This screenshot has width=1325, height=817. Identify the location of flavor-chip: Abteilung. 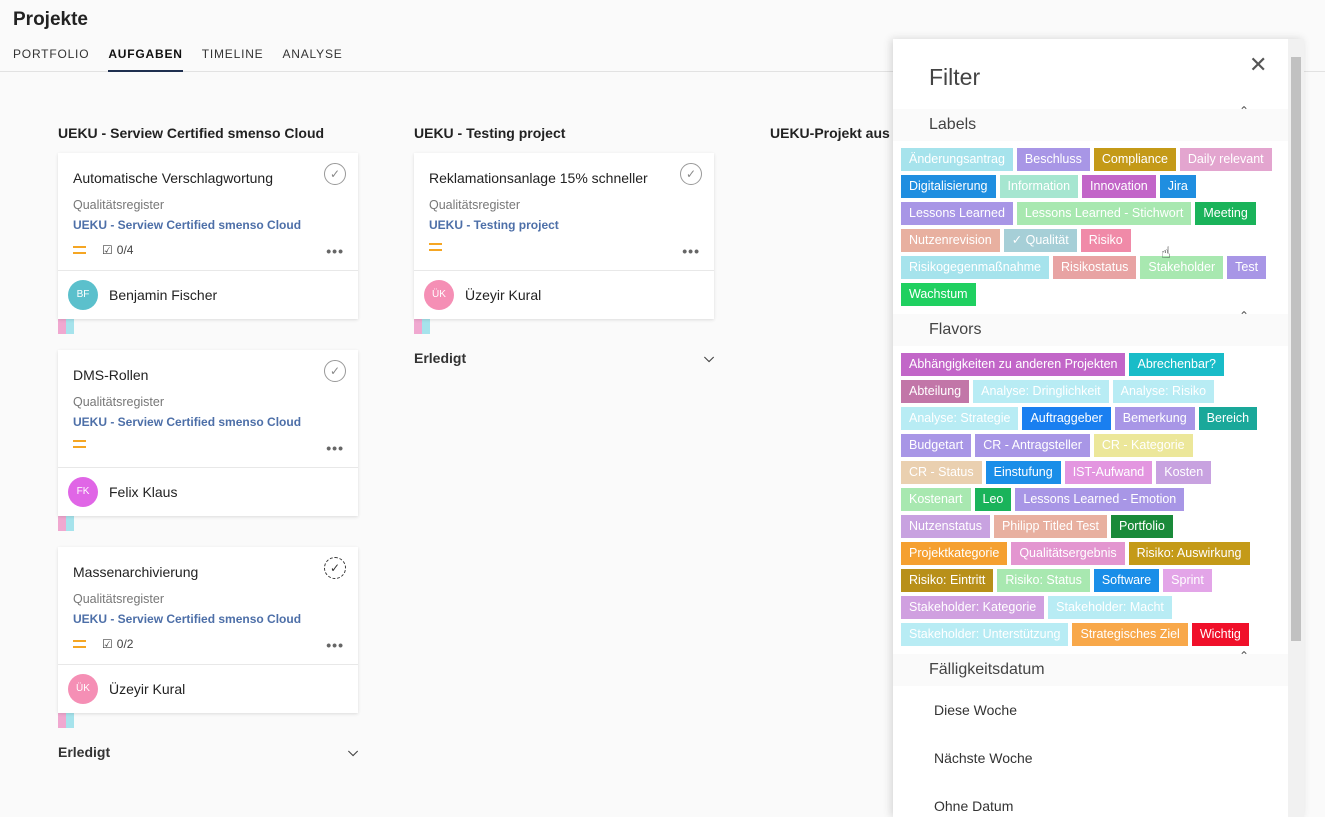
(935, 391).